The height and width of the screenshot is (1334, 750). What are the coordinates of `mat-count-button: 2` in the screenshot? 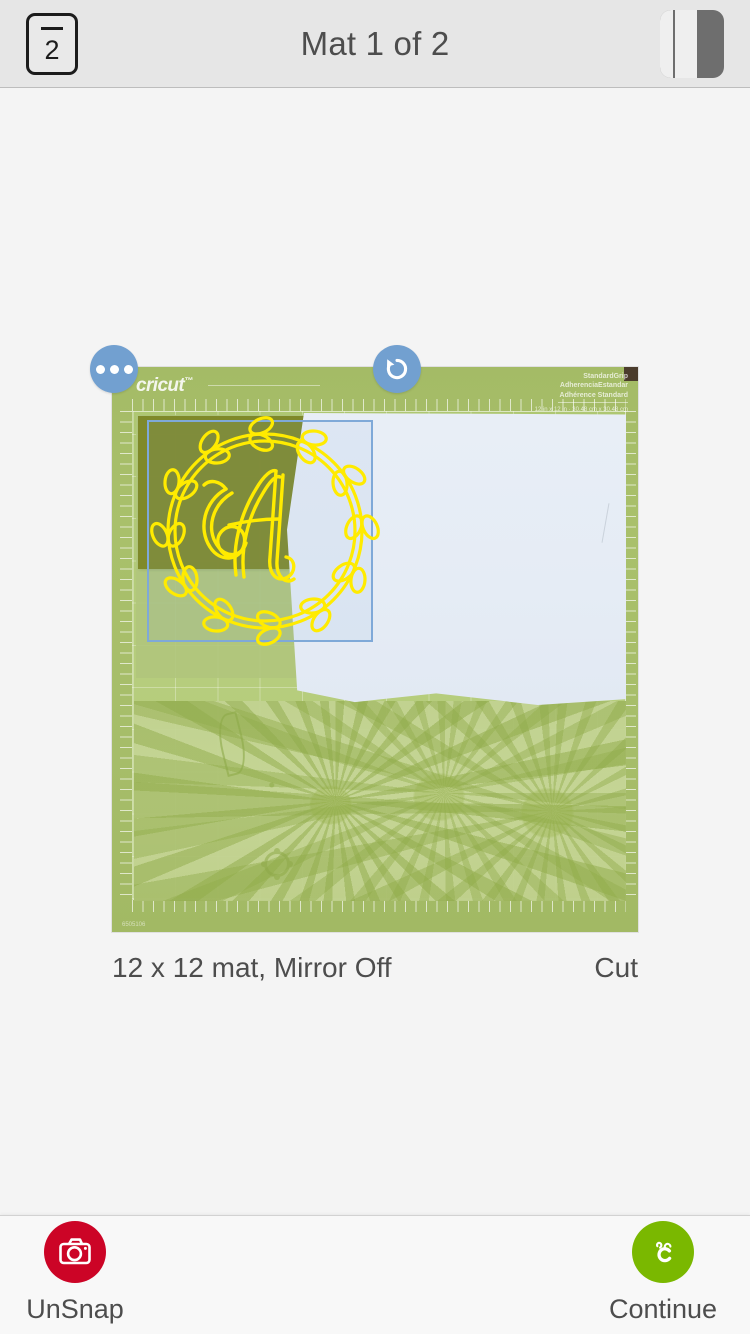 It's located at (52, 43).